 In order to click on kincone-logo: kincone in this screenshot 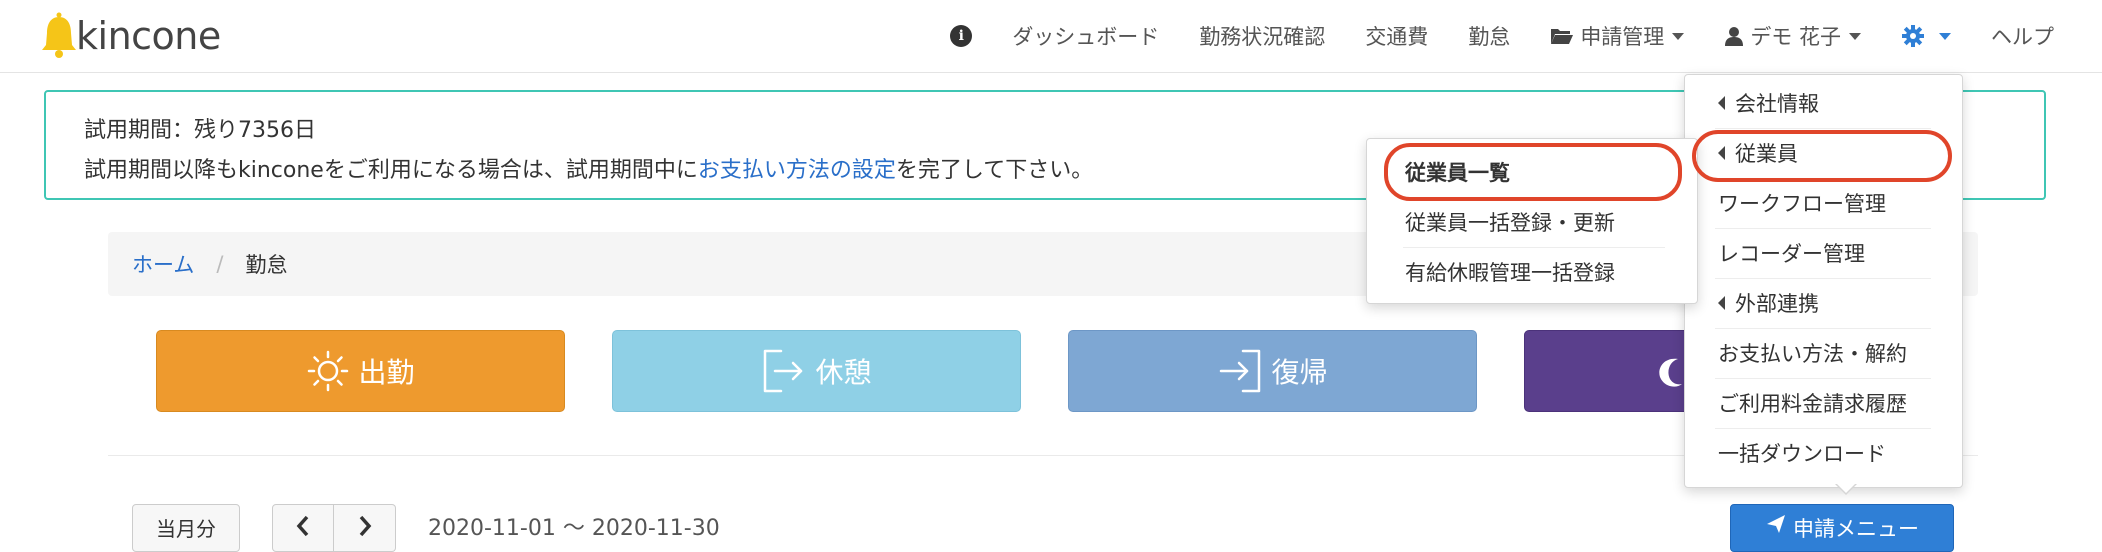, I will do `click(130, 36)`.